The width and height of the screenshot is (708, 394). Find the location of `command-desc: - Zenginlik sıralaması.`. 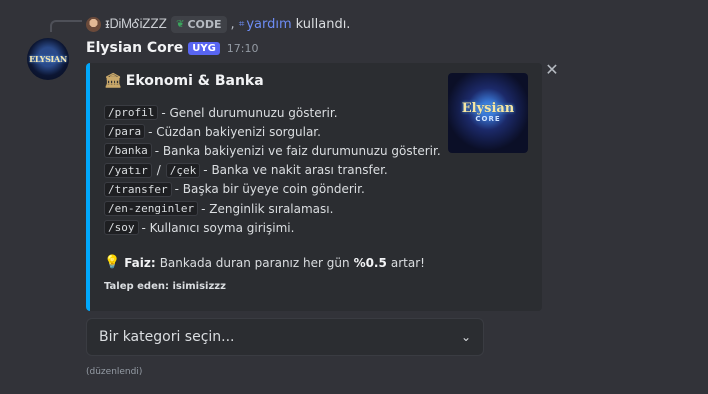

command-desc: - Zenginlik sıralaması. is located at coordinates (267, 208).